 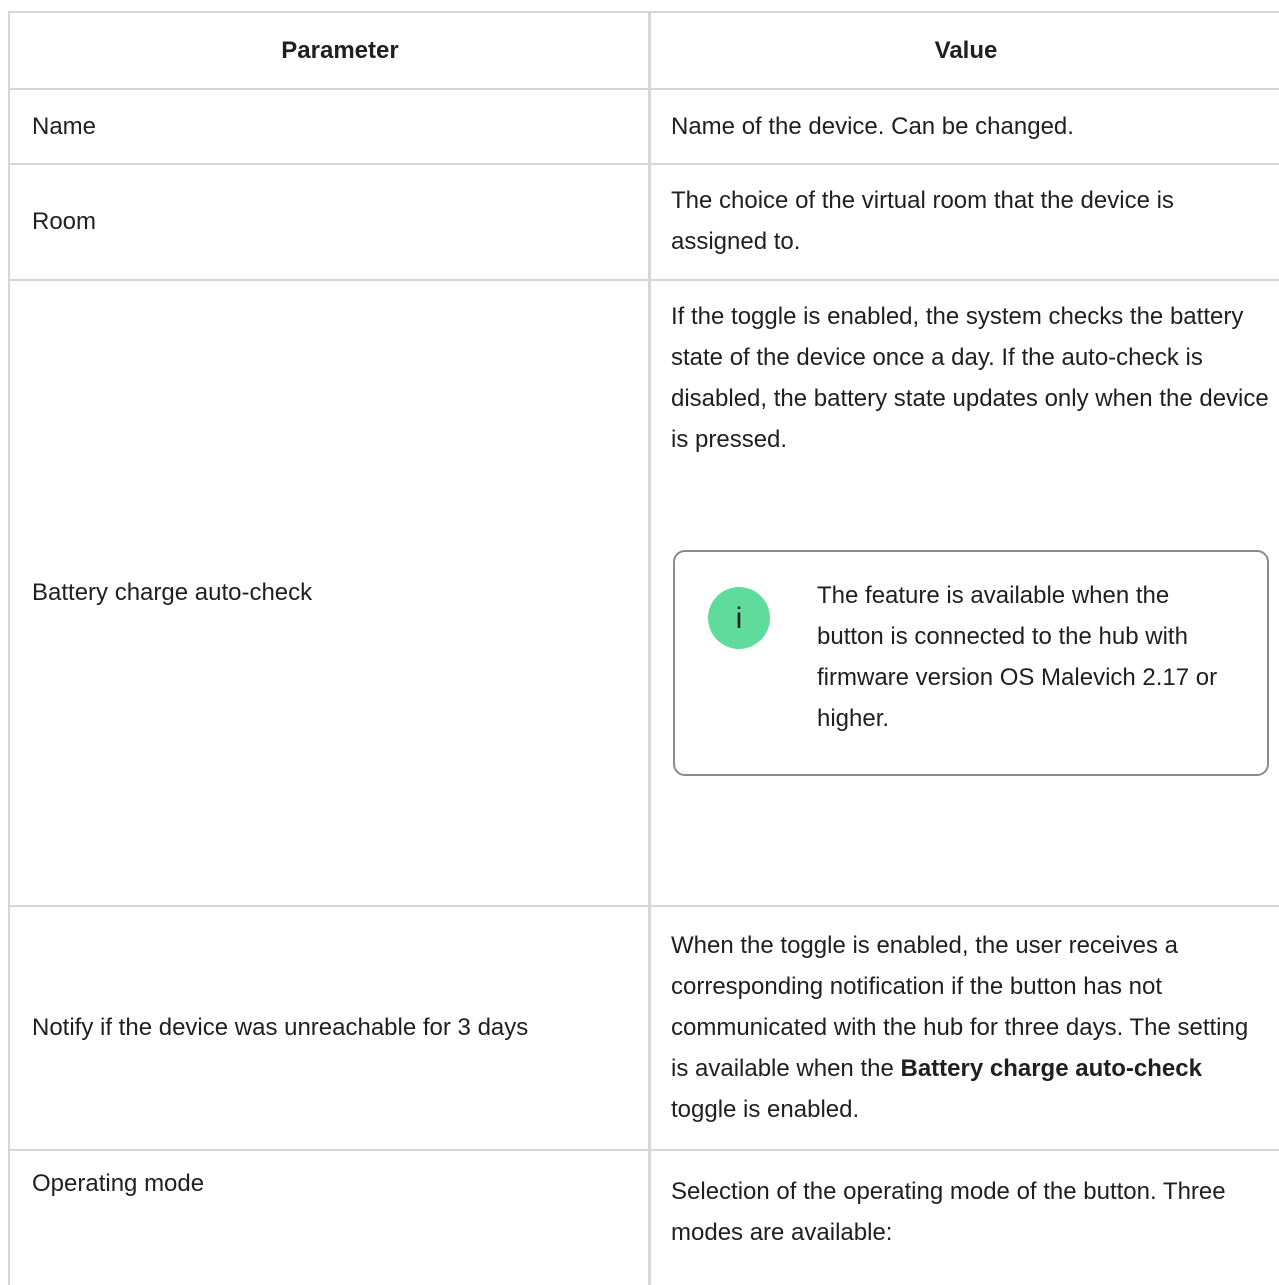 What do you see at coordinates (330, 1218) in the screenshot?
I see `parameter-cell: Operating mode` at bounding box center [330, 1218].